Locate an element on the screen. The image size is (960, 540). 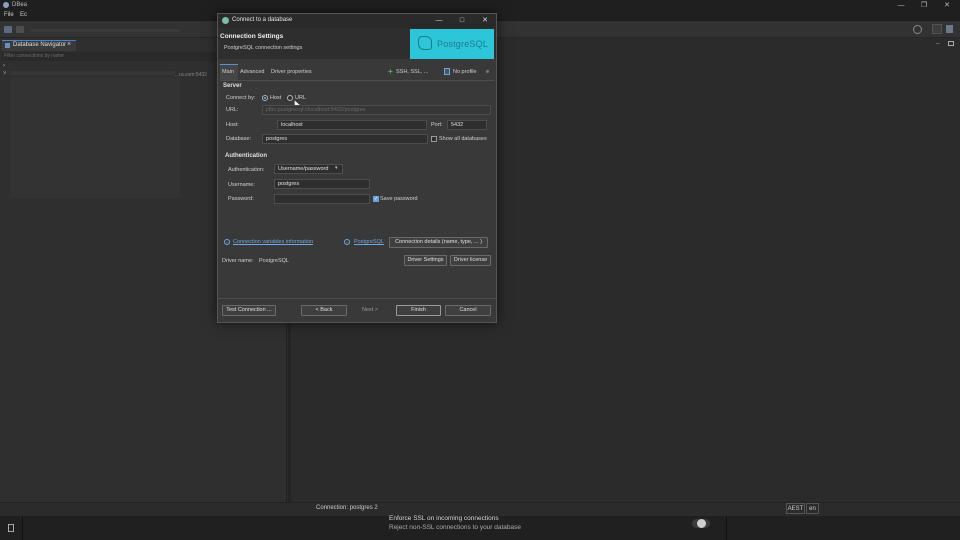
connect-by-host-label: Host is located at coordinates (275, 98).